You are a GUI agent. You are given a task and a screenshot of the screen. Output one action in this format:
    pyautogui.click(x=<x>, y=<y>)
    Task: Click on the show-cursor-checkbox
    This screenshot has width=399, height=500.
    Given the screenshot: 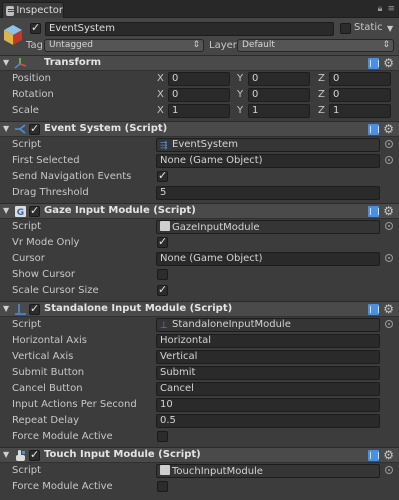 What is the action you would take?
    pyautogui.click(x=162, y=274)
    